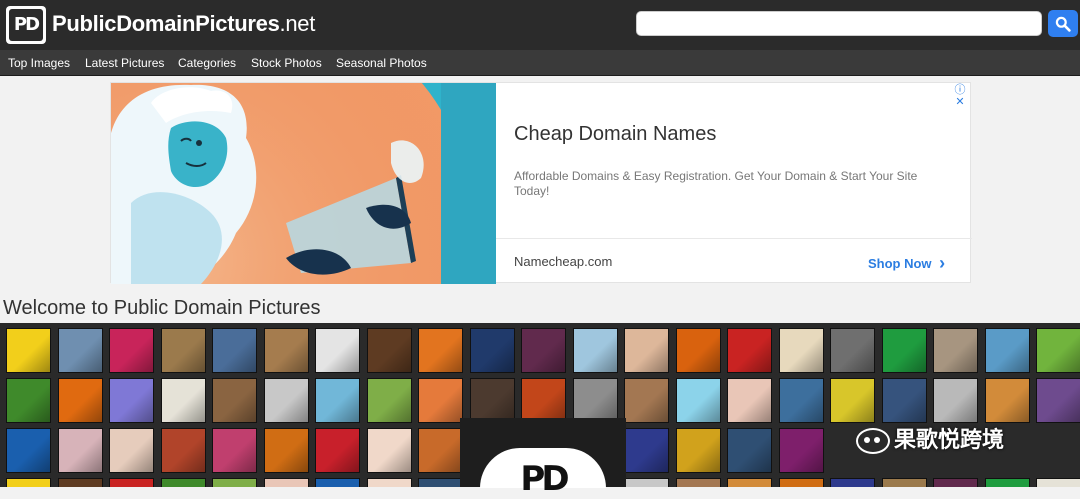 The image size is (1080, 499). Describe the element at coordinates (801, 400) in the screenshot. I see `thumbnail-blue-butterfly` at that location.